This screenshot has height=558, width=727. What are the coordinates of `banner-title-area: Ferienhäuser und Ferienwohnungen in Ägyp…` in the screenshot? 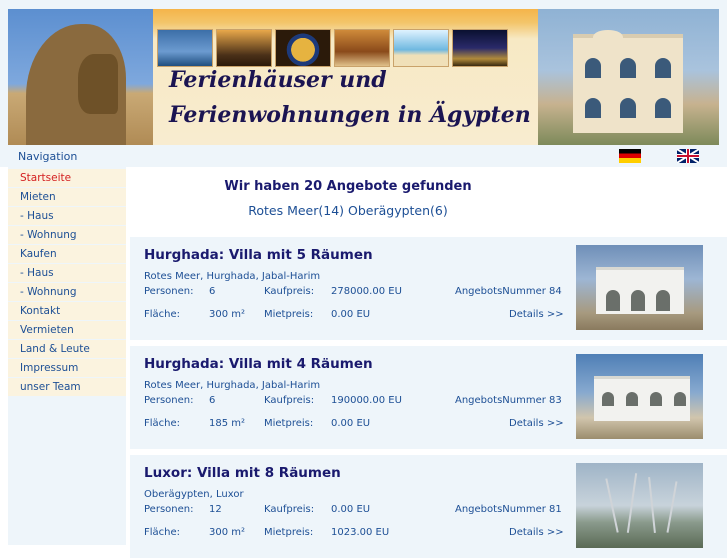 It's located at (345, 77).